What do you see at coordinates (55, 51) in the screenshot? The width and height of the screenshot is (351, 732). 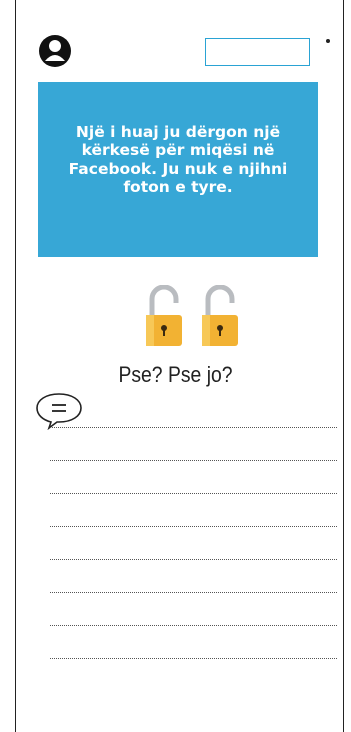 I see `user-icon` at bounding box center [55, 51].